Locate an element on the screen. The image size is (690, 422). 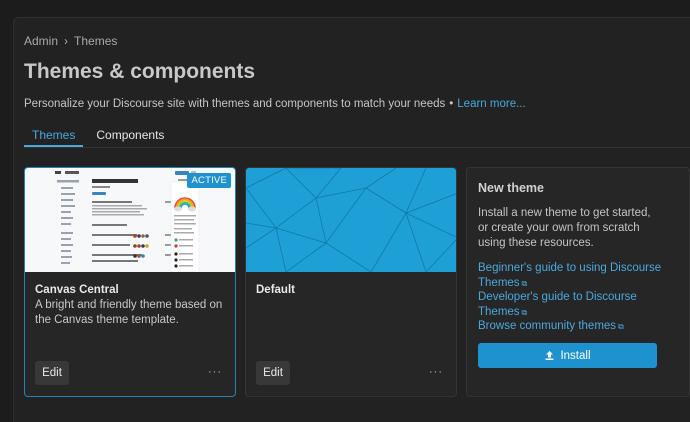
link-text: Beginner's guide to using Discourse is located at coordinates (570, 268).